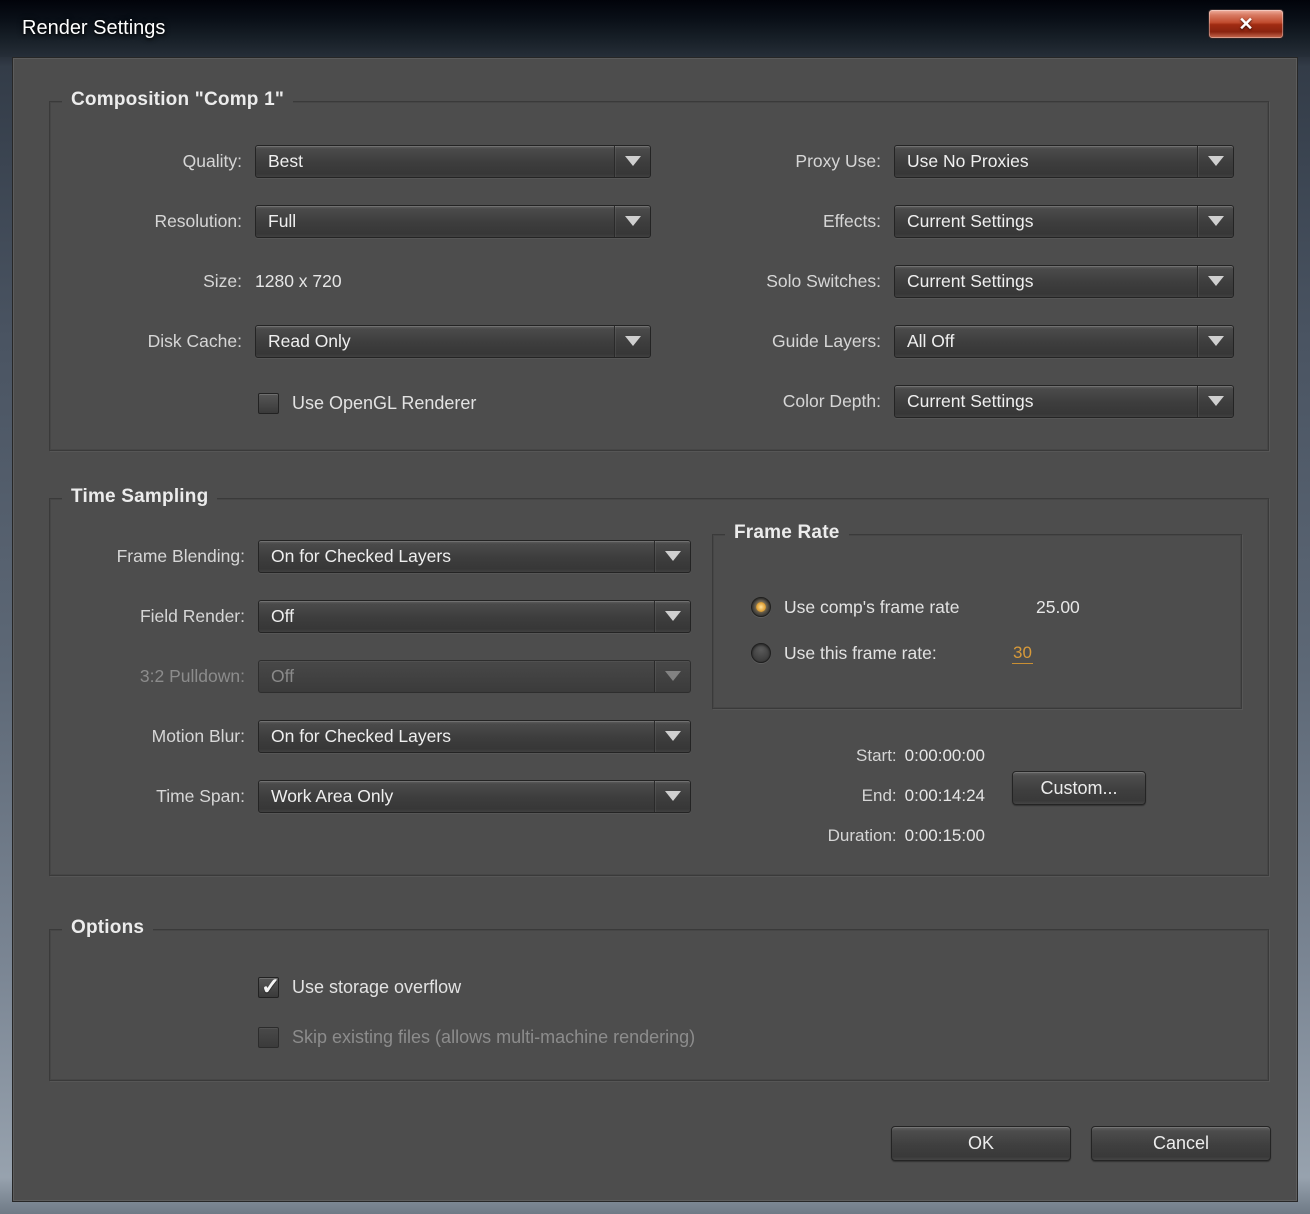 This screenshot has width=1310, height=1214. Describe the element at coordinates (1022, 653) in the screenshot. I see `this-frame-rate-value: 30` at that location.